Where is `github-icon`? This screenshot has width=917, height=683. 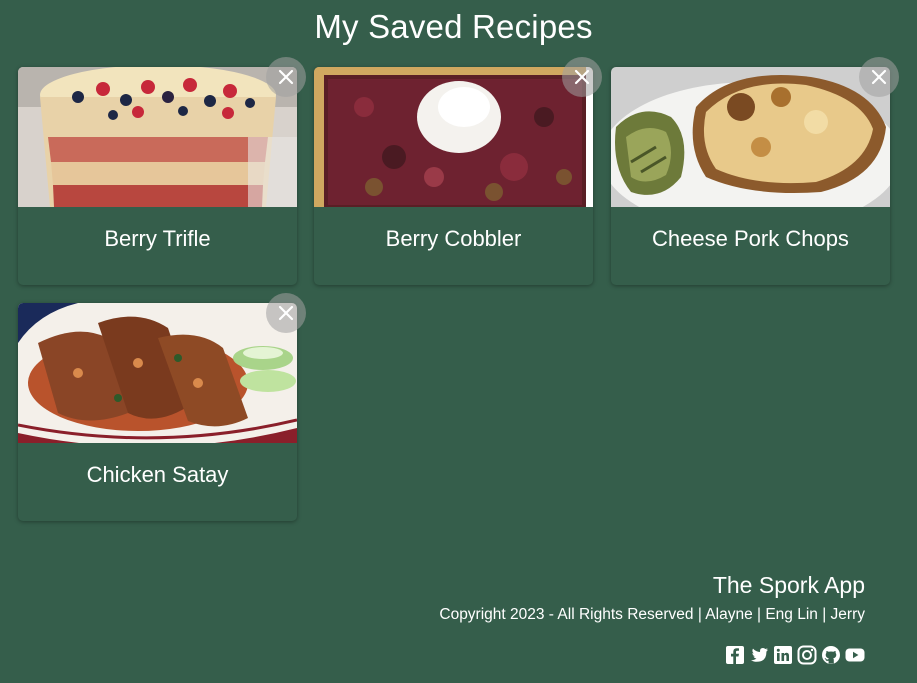 github-icon is located at coordinates (831, 655).